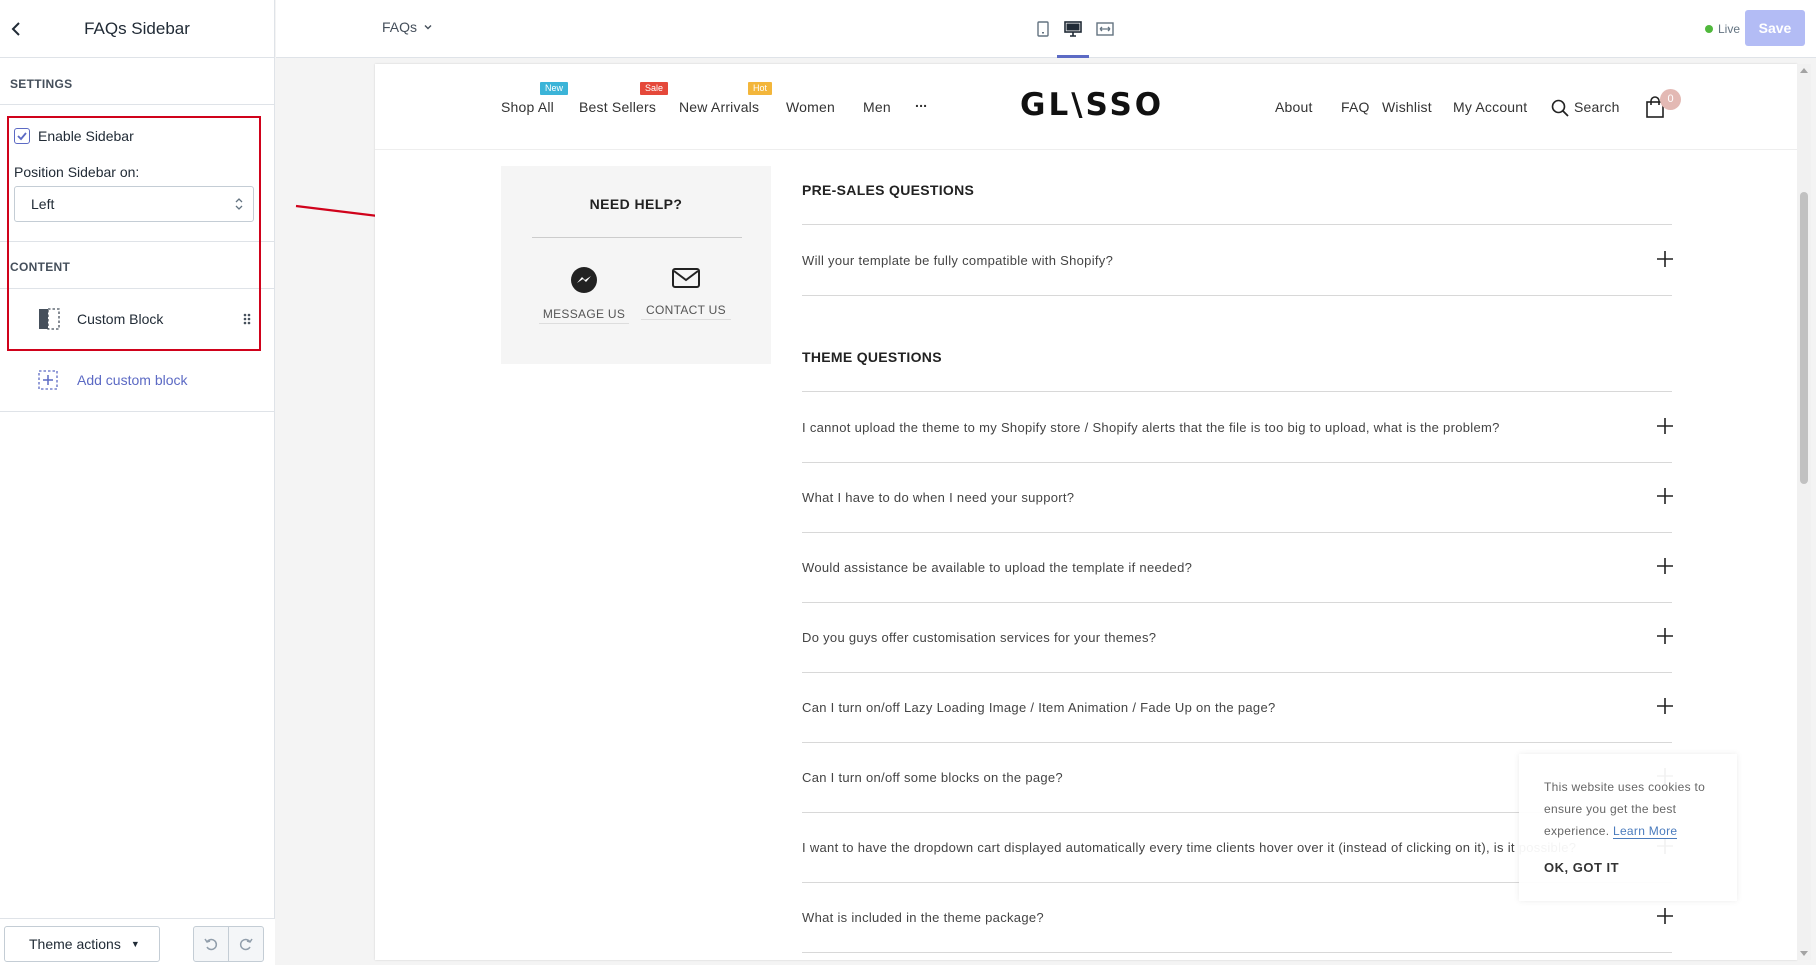 This screenshot has height=965, width=1816. I want to click on live-status: Live, so click(1722, 29).